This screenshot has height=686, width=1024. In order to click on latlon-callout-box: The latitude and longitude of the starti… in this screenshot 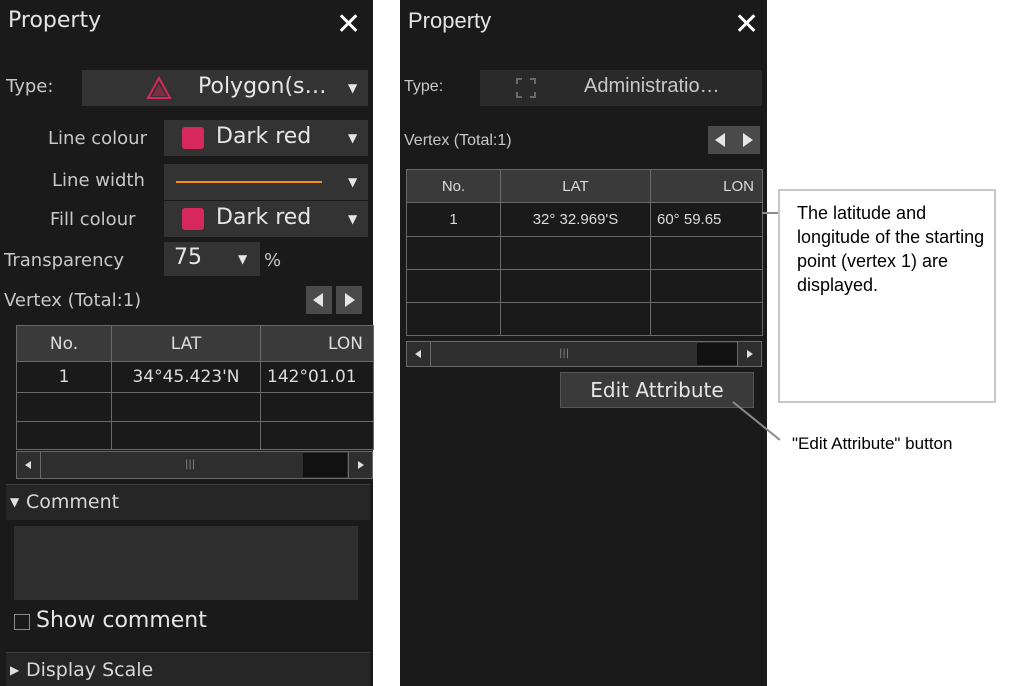, I will do `click(887, 296)`.